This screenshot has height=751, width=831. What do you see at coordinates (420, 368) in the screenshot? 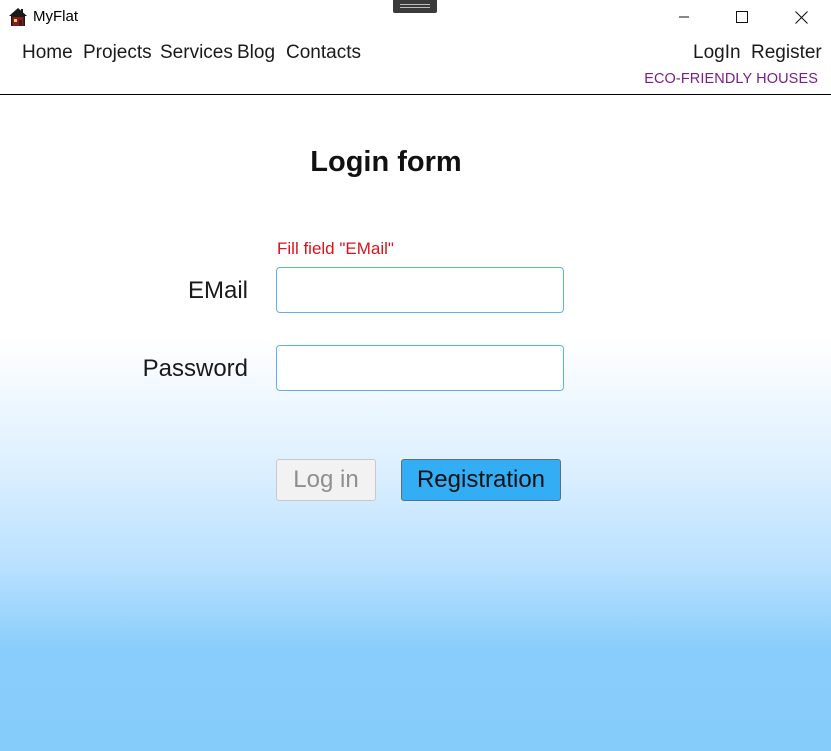
I see `password-input` at bounding box center [420, 368].